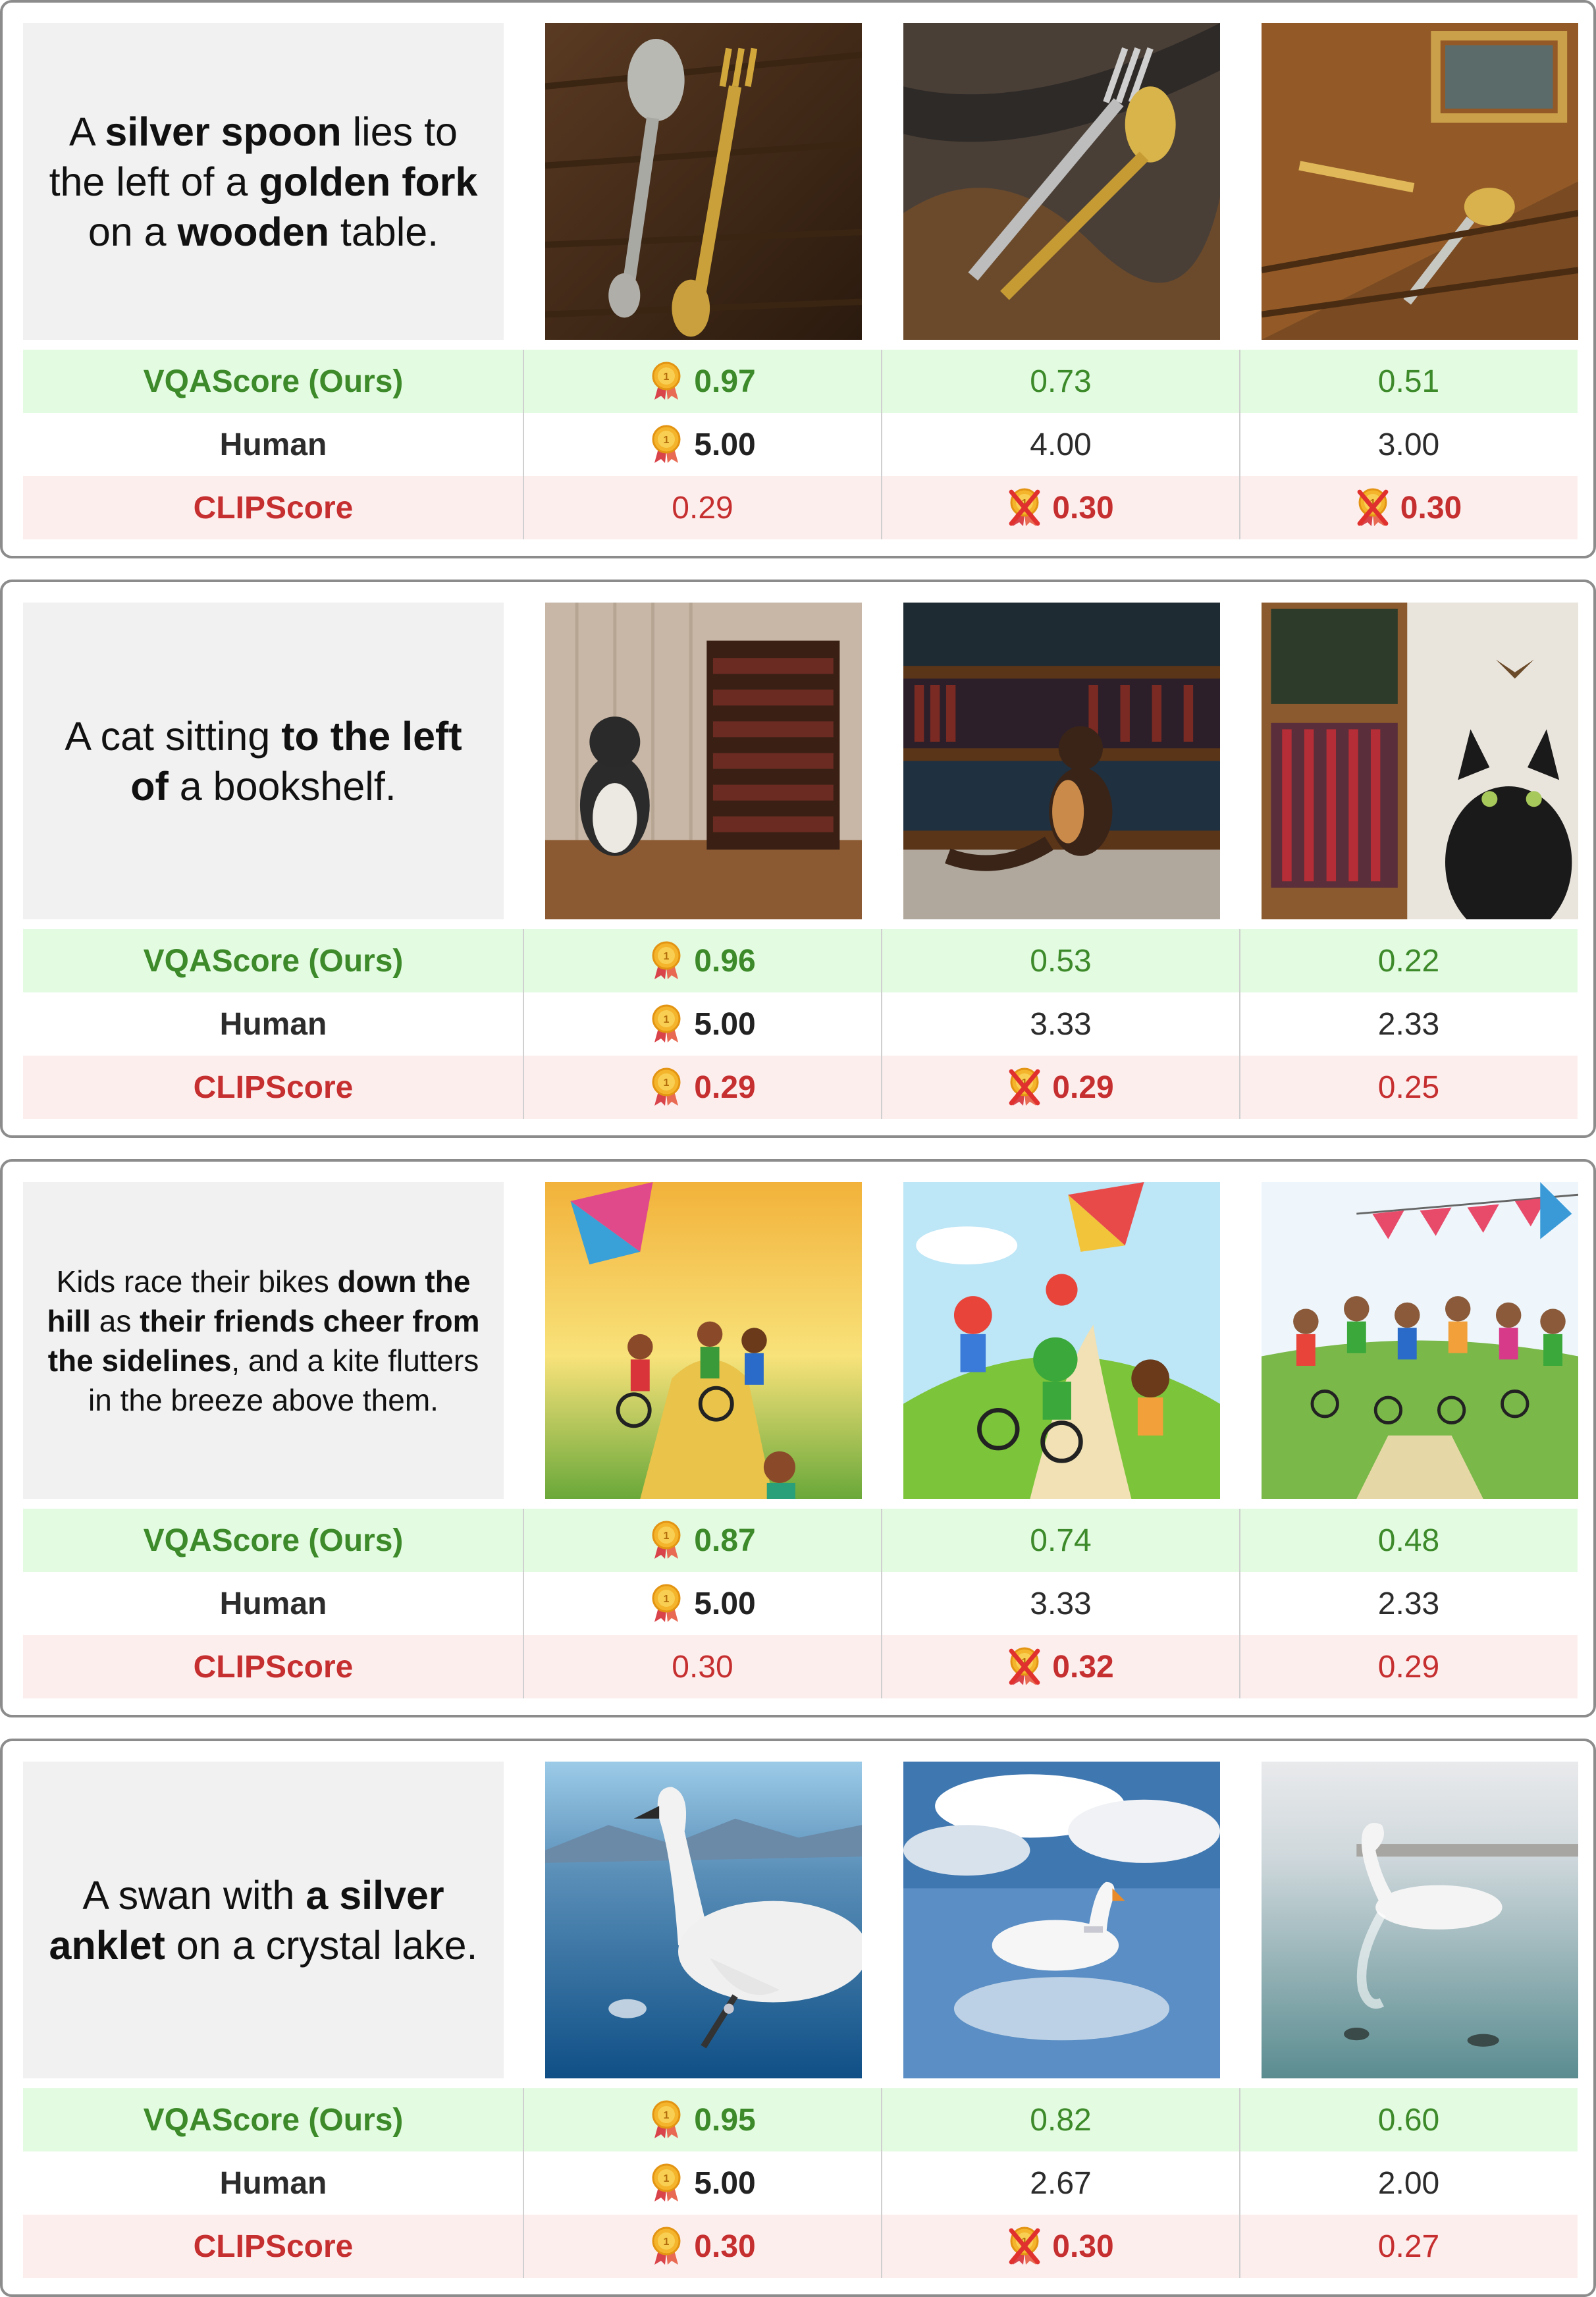  What do you see at coordinates (224, 132) in the screenshot?
I see `prompt-bold-run: silver spoon` at bounding box center [224, 132].